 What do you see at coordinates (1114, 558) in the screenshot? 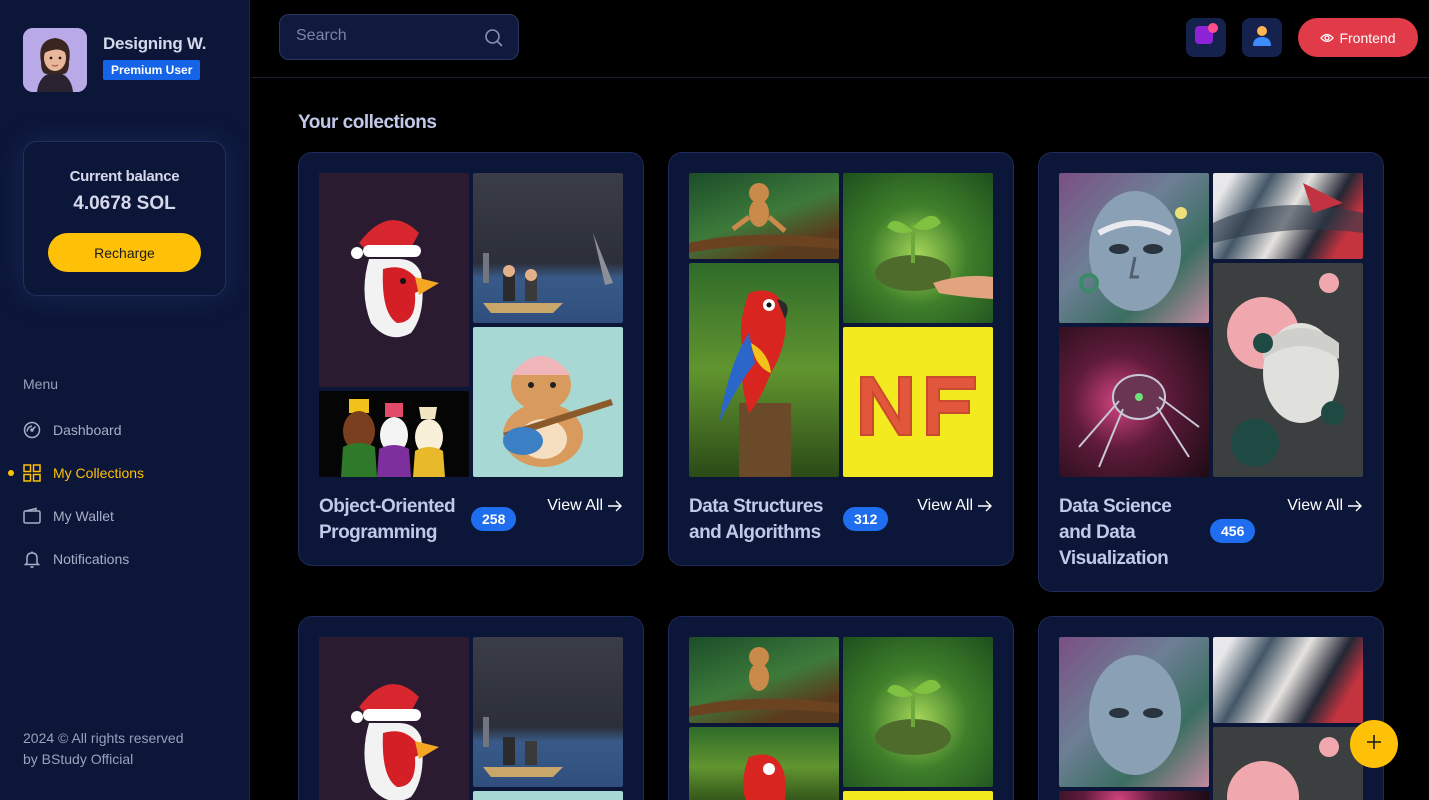
I see `title-line: Visualization` at bounding box center [1114, 558].